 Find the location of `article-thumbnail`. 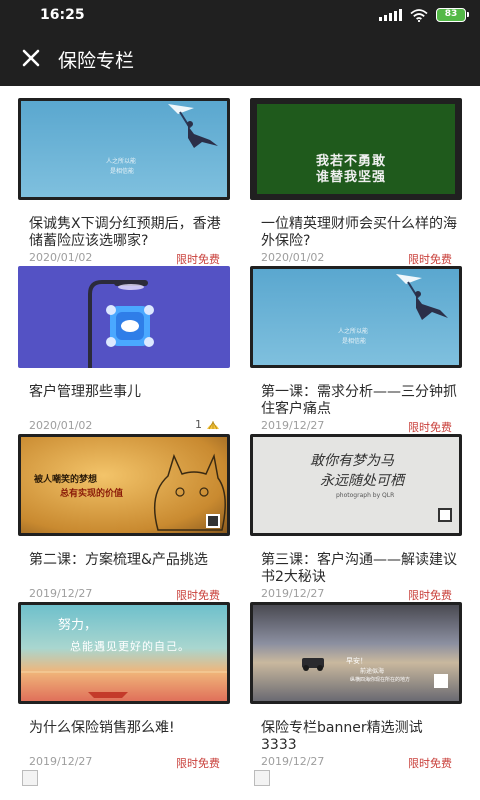

article-thumbnail is located at coordinates (124, 317).